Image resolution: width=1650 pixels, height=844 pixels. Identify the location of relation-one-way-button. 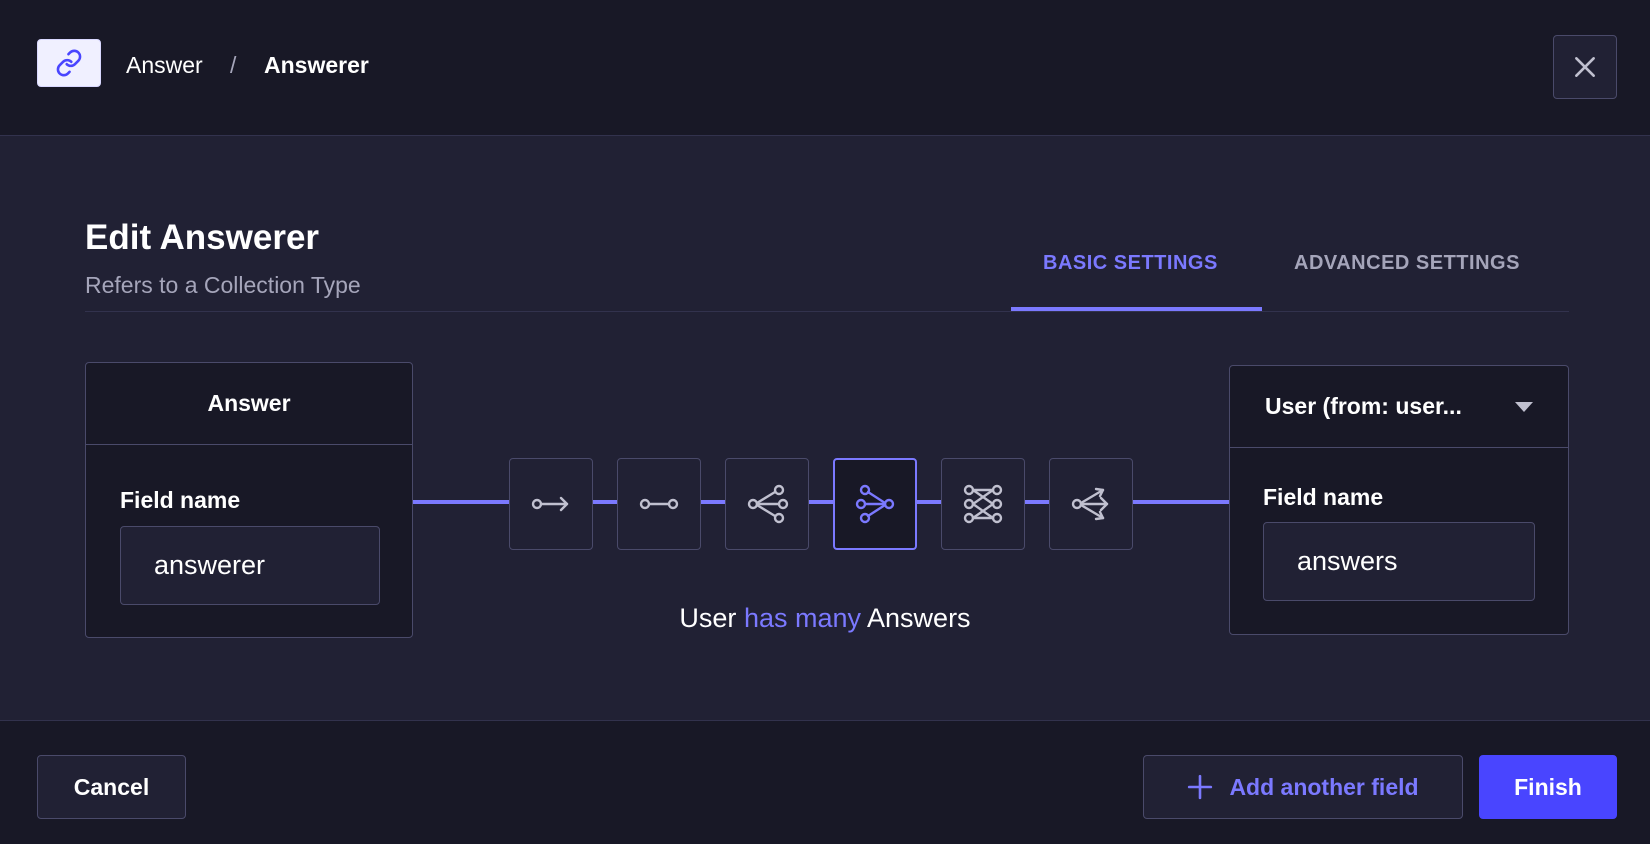
(551, 504).